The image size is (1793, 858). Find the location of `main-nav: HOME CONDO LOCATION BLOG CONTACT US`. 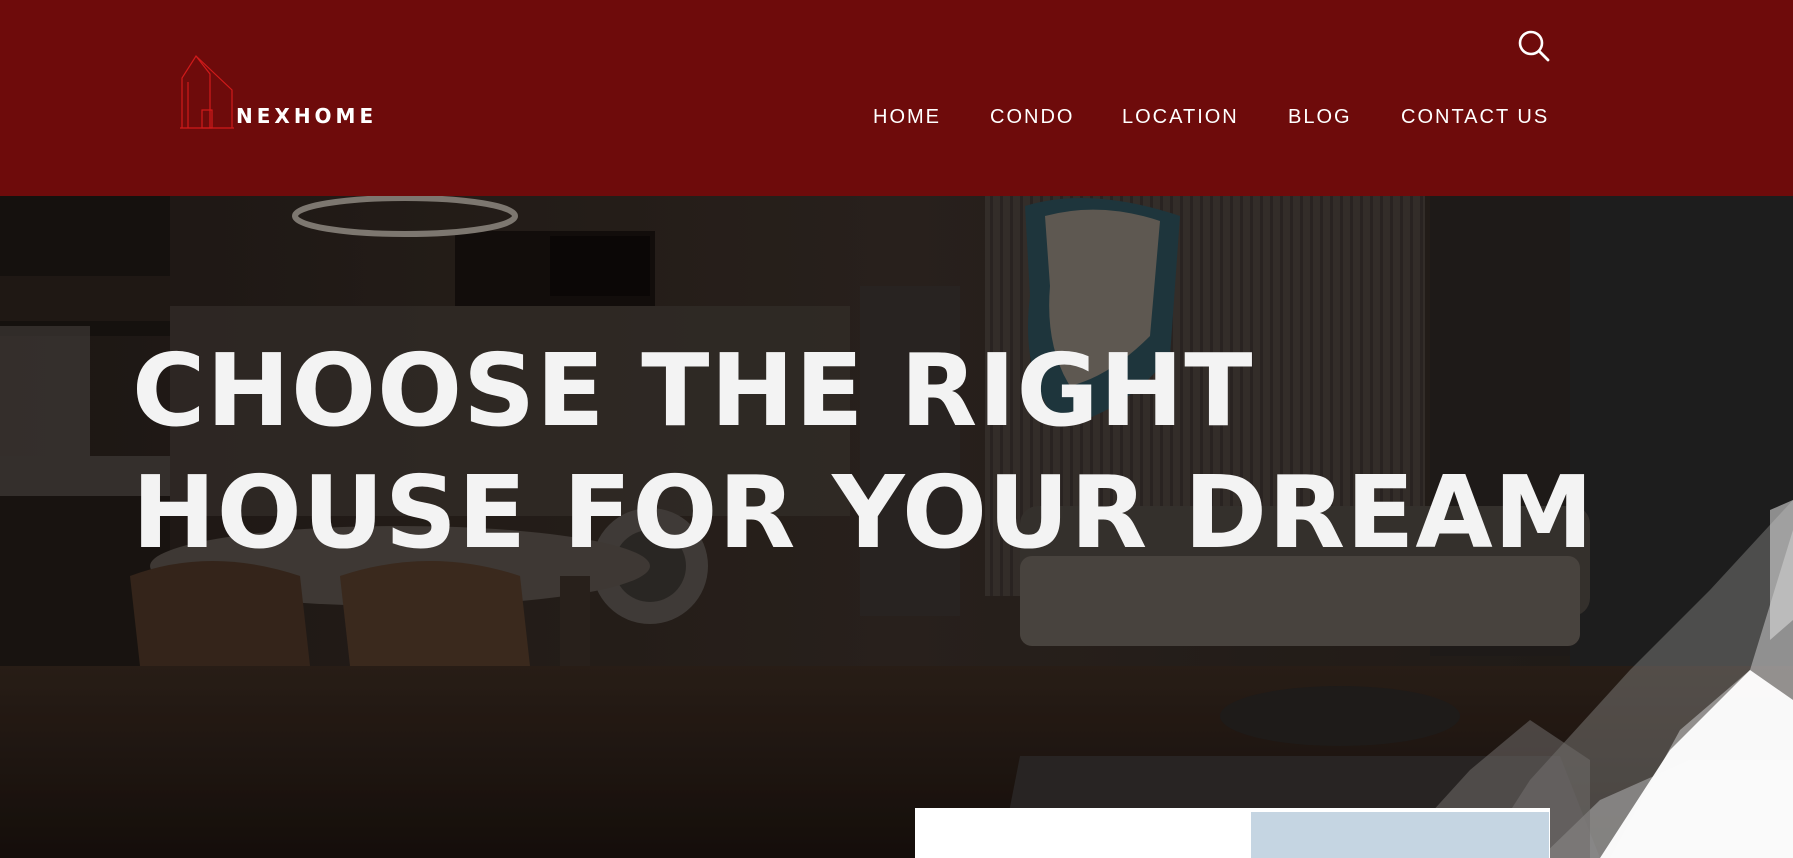

main-nav: HOME CONDO LOCATION BLOG CONTACT US is located at coordinates (896, 119).